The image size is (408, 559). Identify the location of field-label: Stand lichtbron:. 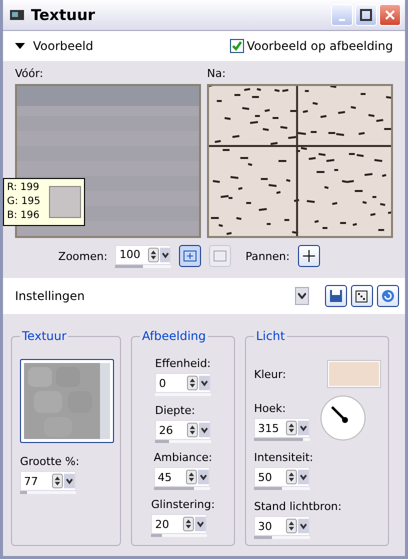
(298, 506).